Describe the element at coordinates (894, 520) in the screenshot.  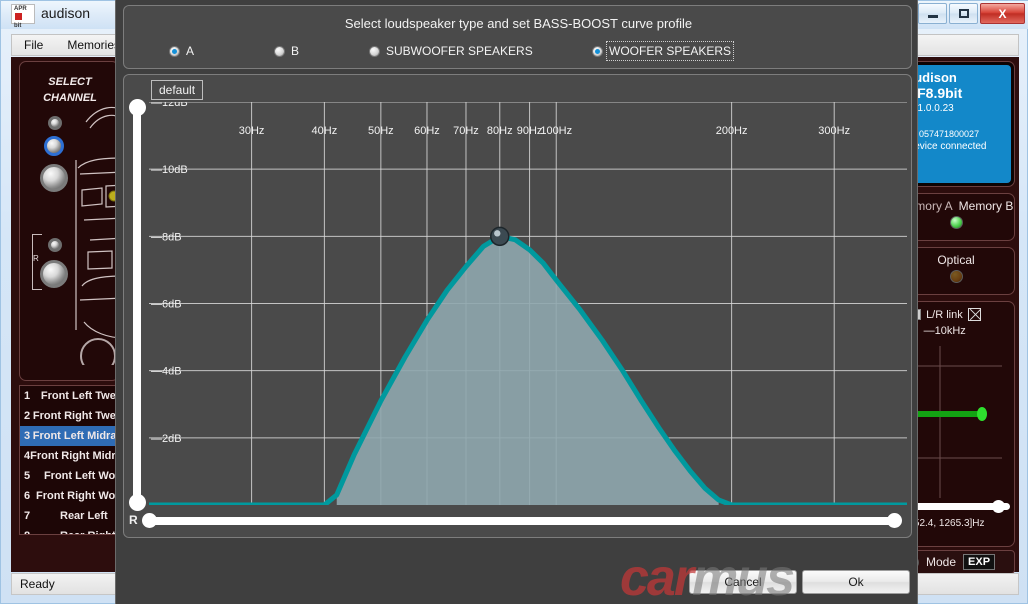
I see `frequency-slider-knob-right` at that location.